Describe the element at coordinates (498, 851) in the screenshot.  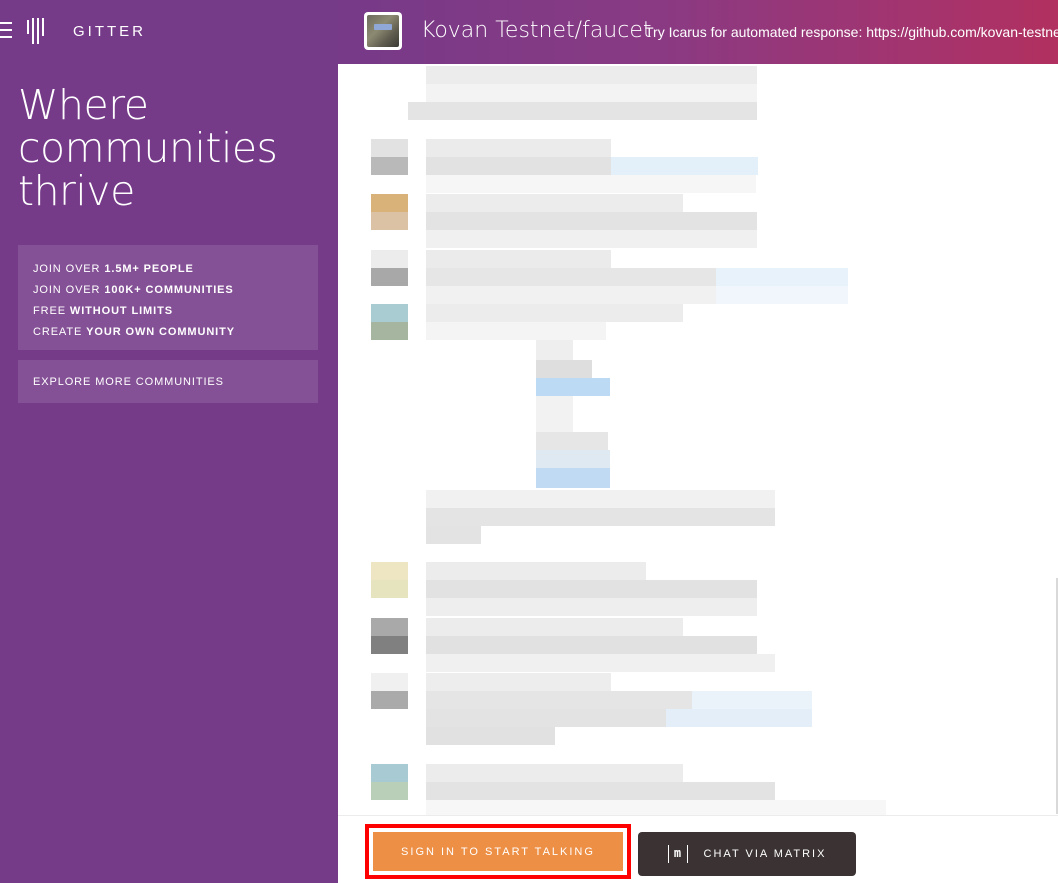
I see `sign-in-button: SIGN IN TO START TALKING` at that location.